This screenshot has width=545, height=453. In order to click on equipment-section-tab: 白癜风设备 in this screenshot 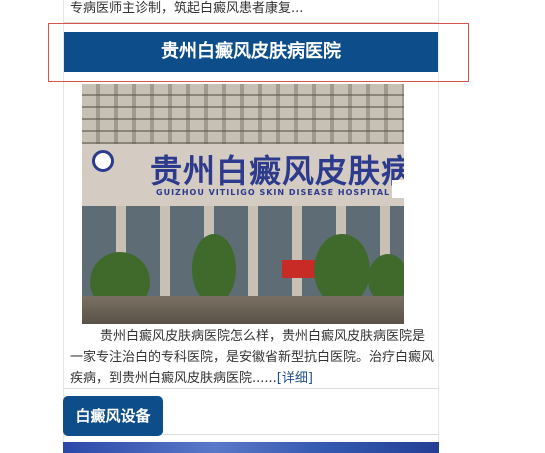, I will do `click(113, 416)`.